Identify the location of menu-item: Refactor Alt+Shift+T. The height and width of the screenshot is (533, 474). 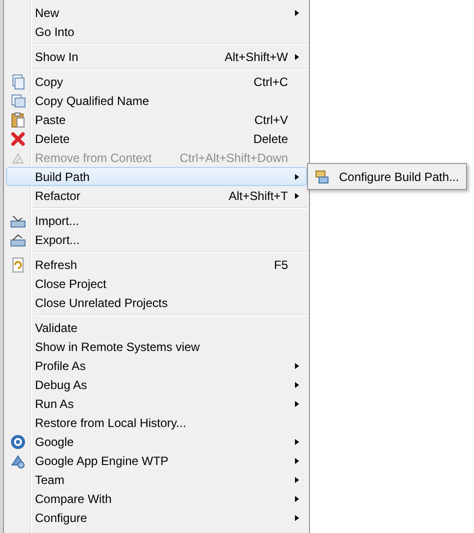
(156, 195).